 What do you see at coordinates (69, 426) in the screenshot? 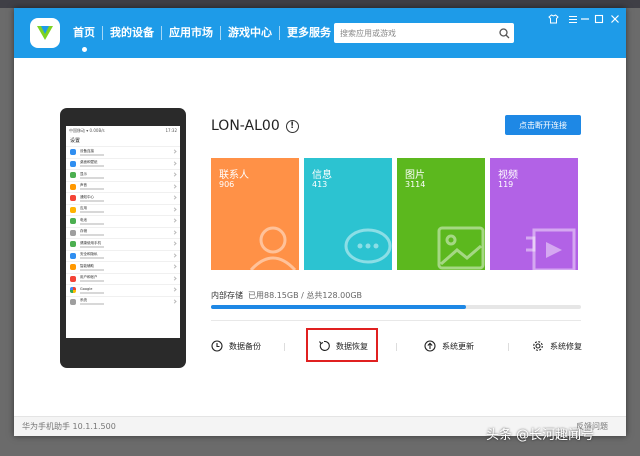
I see `version-text: 华为手机助手 10.1.1.500` at bounding box center [69, 426].